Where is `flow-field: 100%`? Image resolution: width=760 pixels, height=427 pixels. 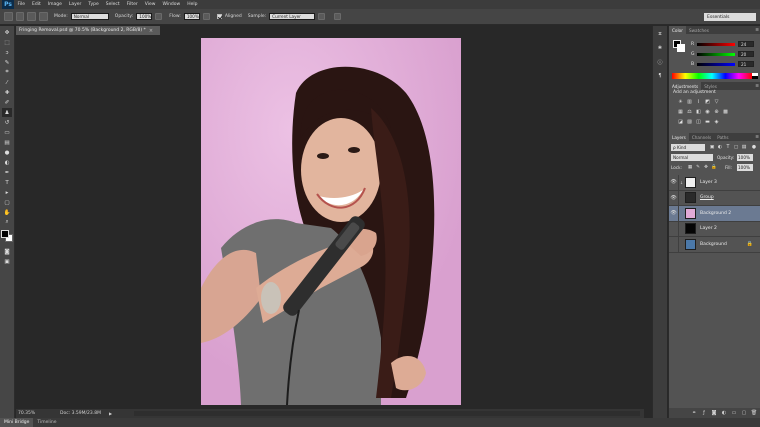
flow-field: 100% is located at coordinates (191, 16).